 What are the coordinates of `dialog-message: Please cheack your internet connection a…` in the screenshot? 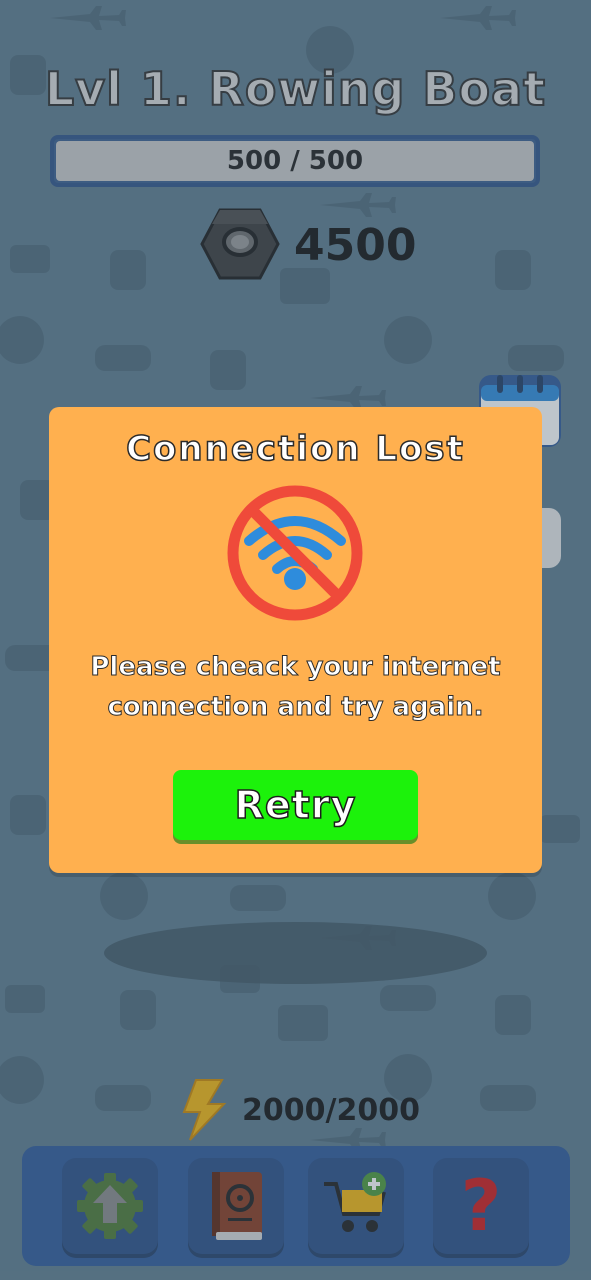 It's located at (295, 687).